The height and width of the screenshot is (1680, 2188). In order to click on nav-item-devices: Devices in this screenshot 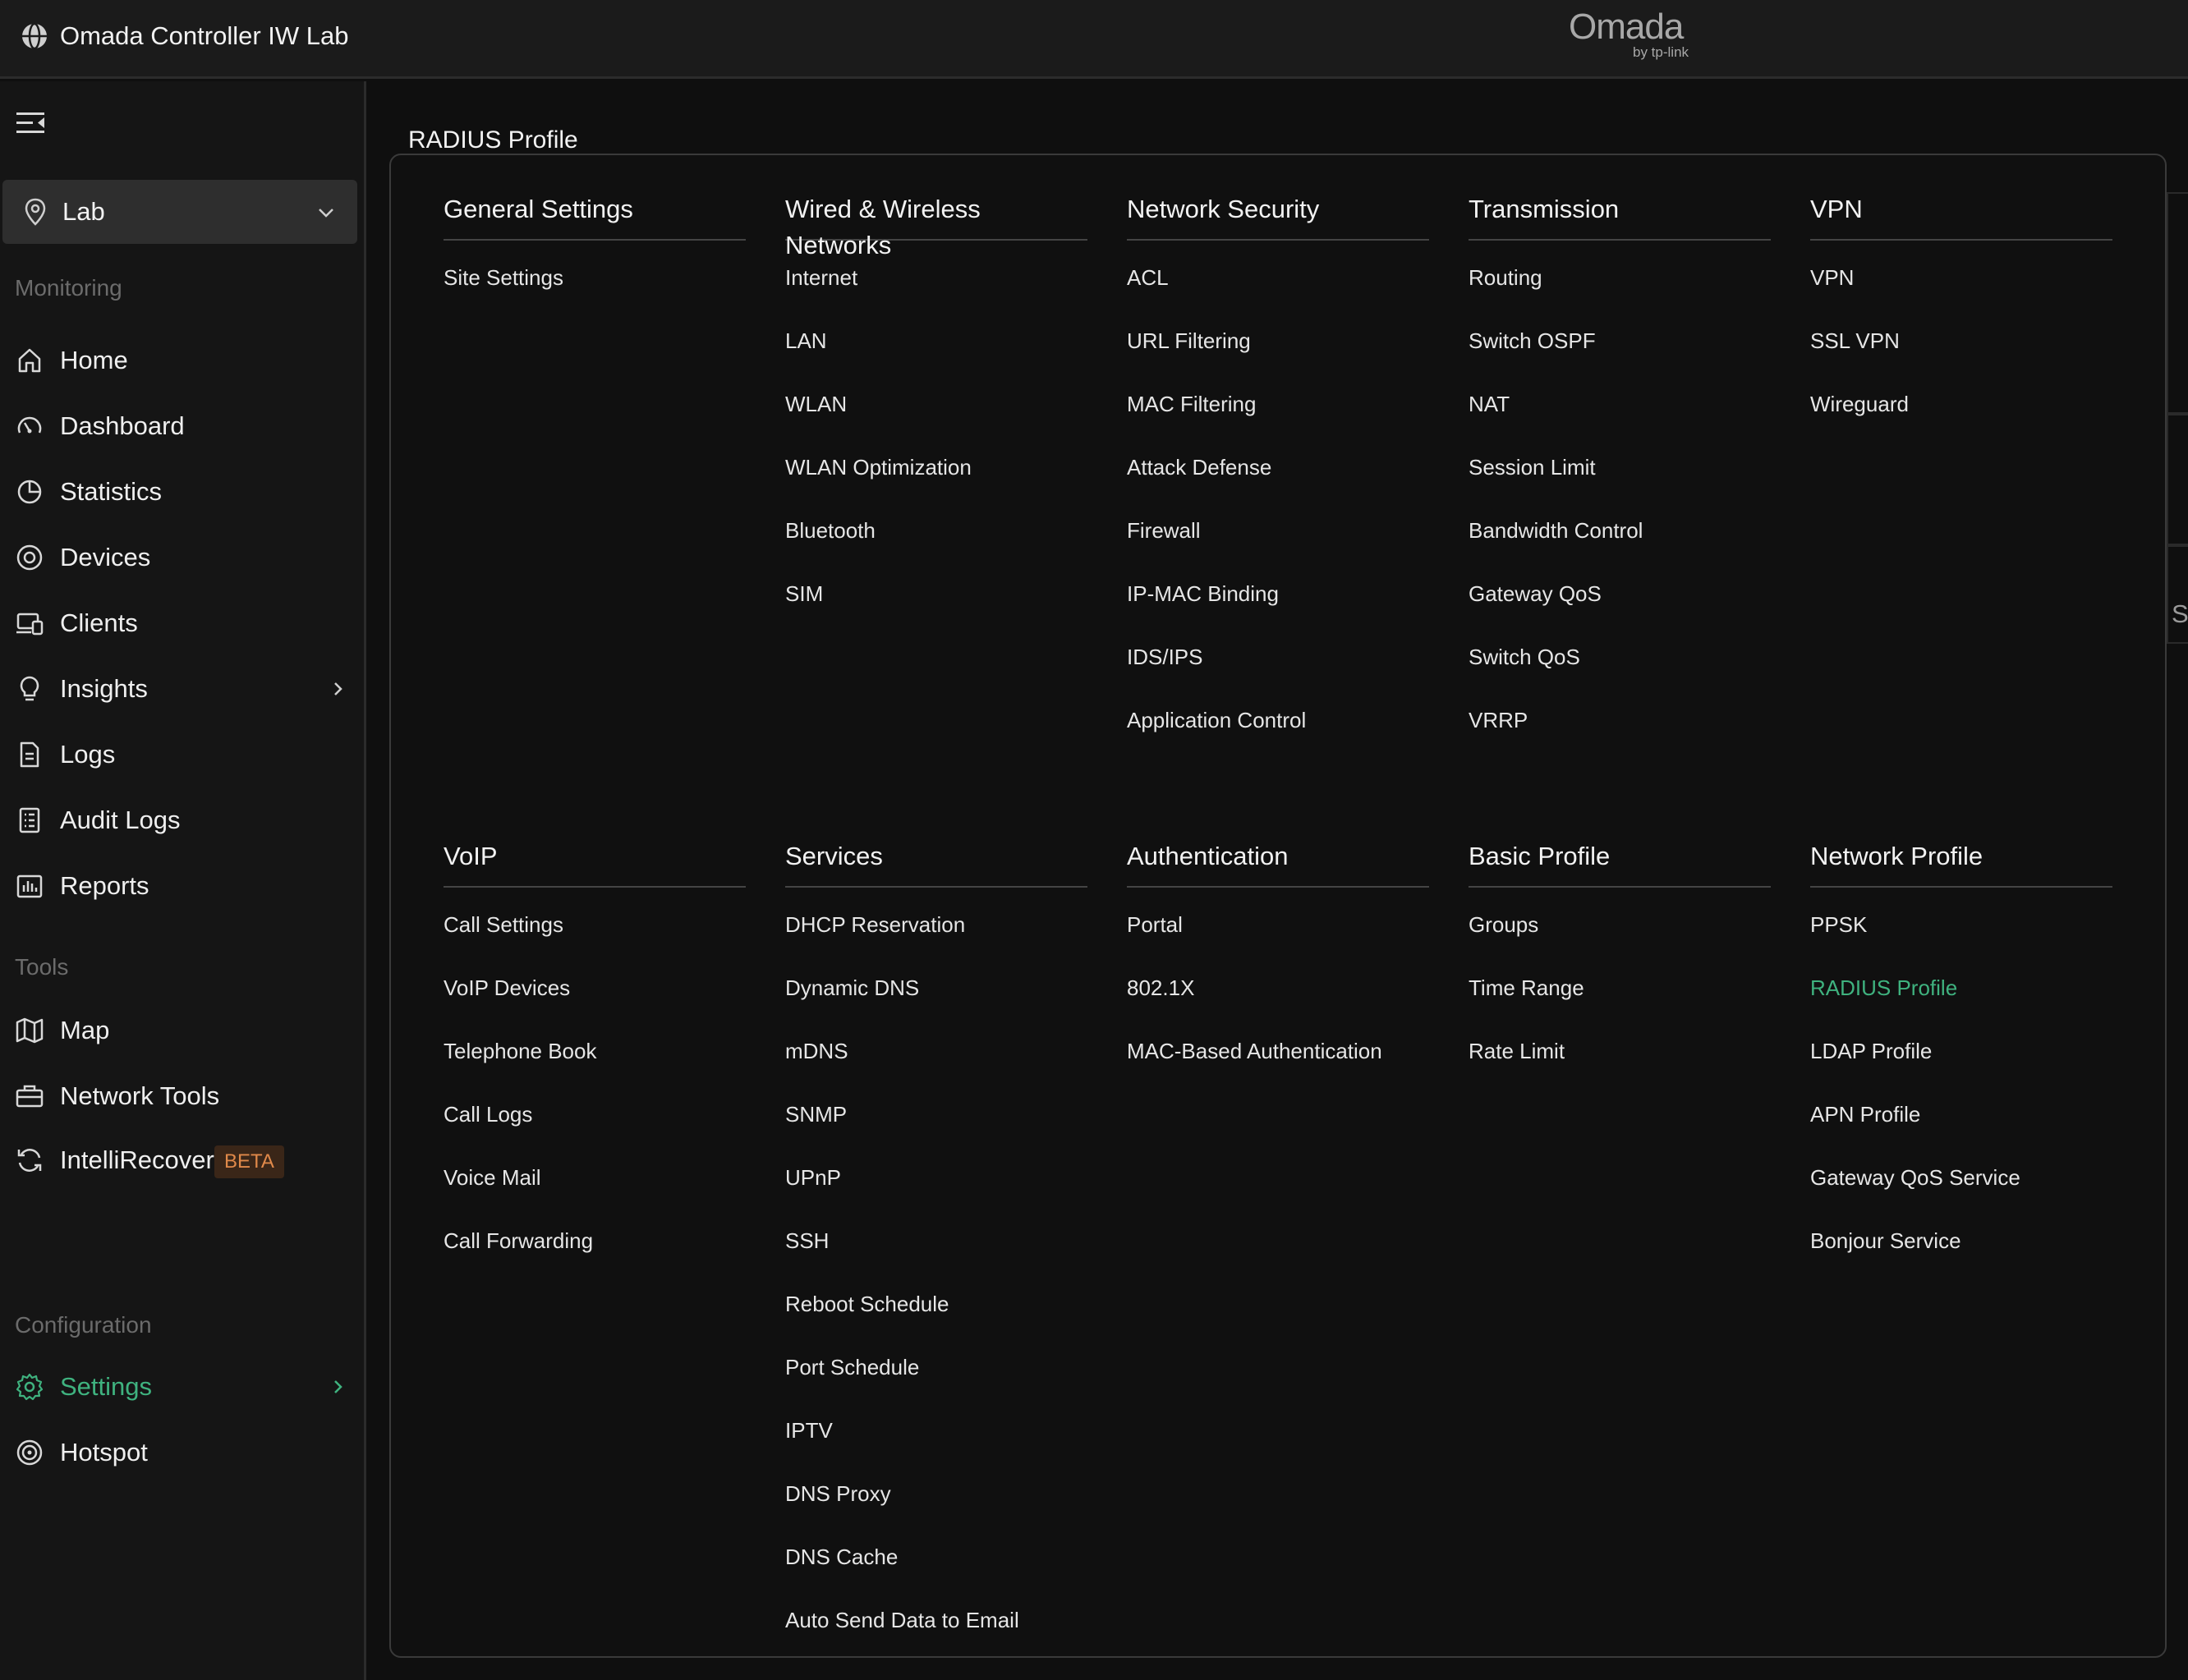, I will do `click(180, 557)`.